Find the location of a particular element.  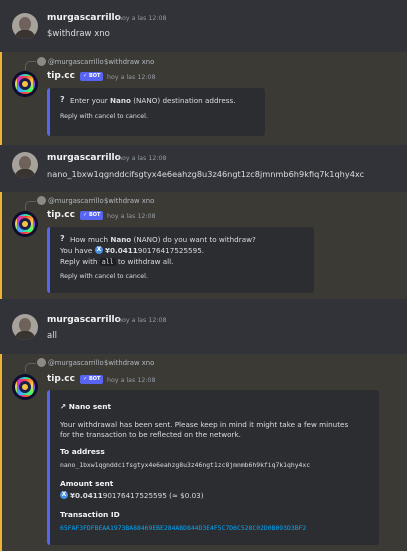

embed-instruction: Reply with all to withdraw all. is located at coordinates (117, 261).